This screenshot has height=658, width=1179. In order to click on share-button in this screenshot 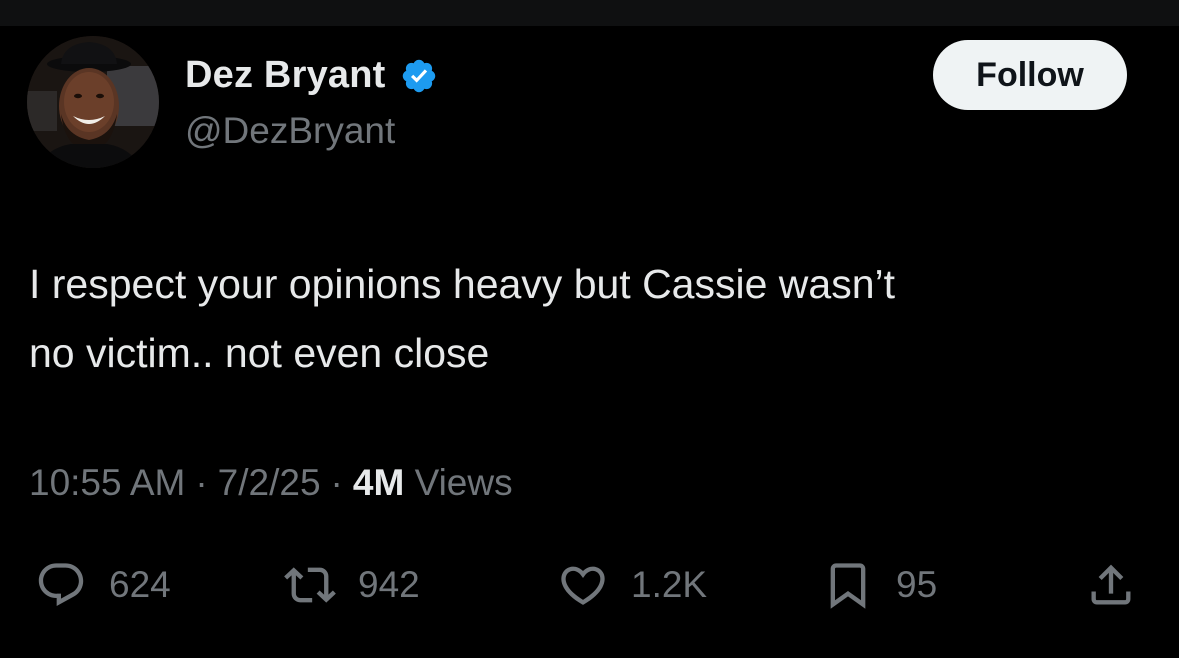, I will do `click(1111, 585)`.